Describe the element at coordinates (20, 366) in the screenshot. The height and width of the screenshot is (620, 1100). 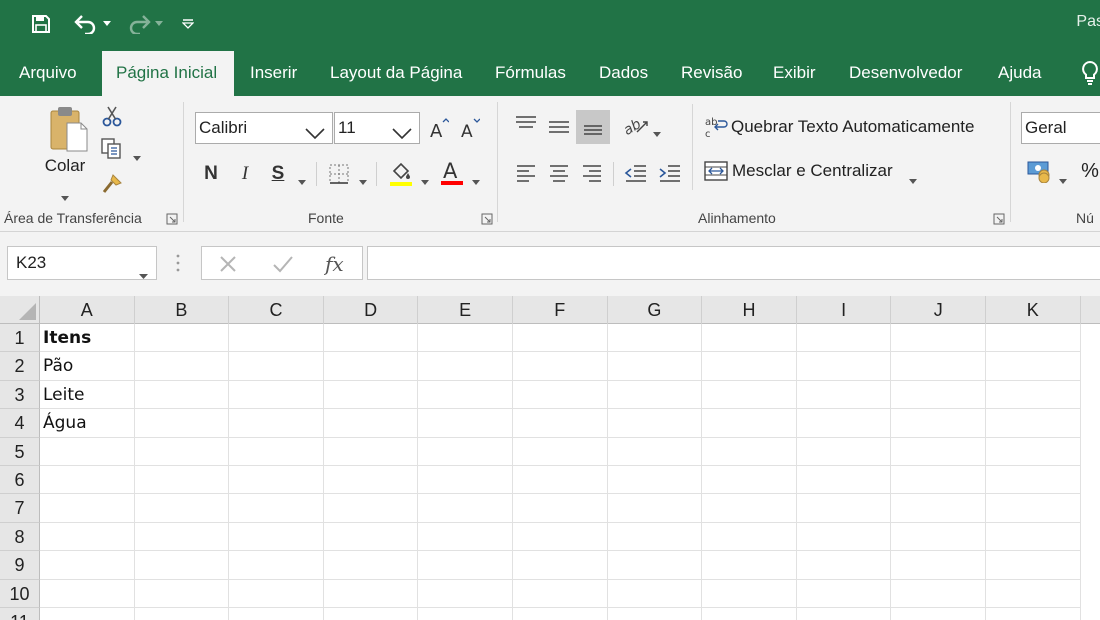
I see `row-header-2: 2` at that location.